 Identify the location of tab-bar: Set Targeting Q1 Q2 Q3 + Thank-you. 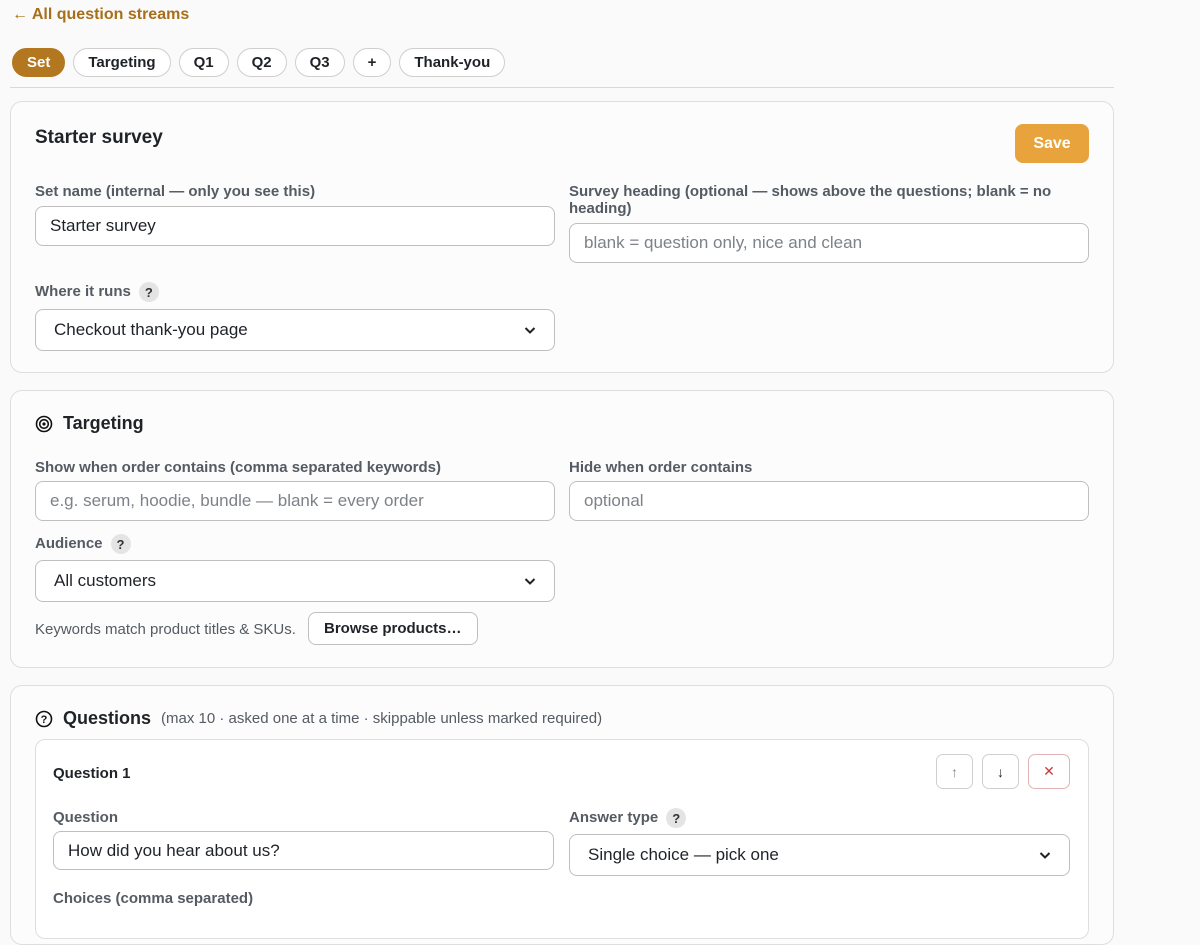
(259, 62).